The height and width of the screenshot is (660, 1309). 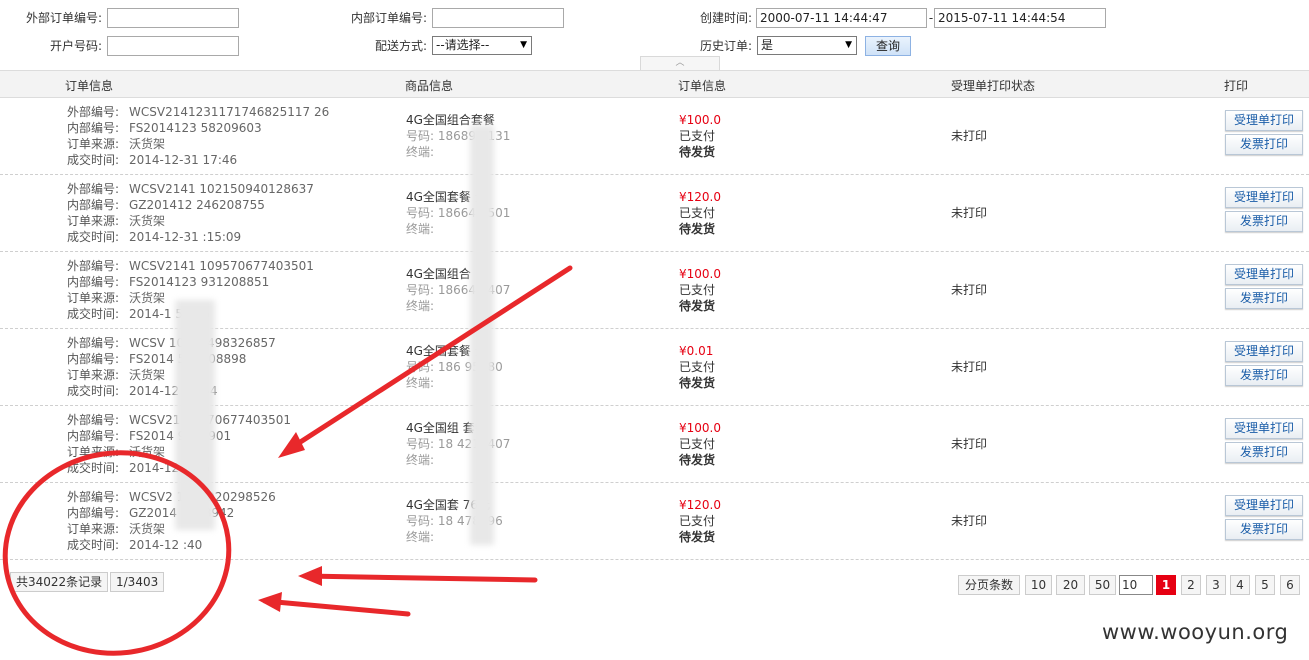 What do you see at coordinates (739, 367) in the screenshot?
I see `order-status: ¥0.01 已支付 待发货` at bounding box center [739, 367].